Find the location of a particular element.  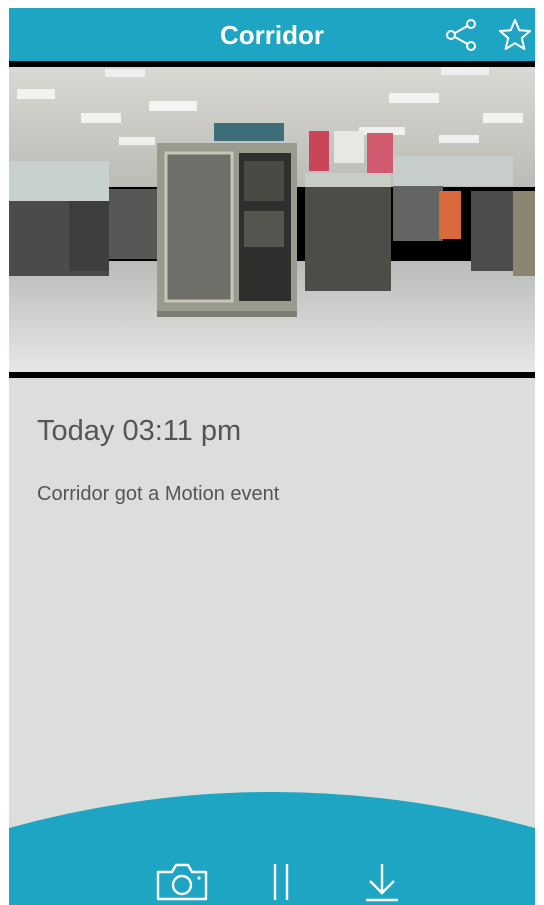

download-button is located at coordinates (382, 882).